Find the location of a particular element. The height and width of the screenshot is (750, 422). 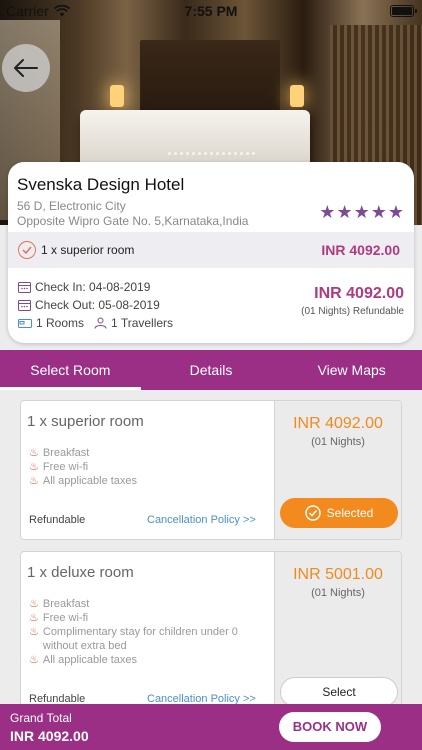

tab-view-maps: View Maps is located at coordinates (351, 370).